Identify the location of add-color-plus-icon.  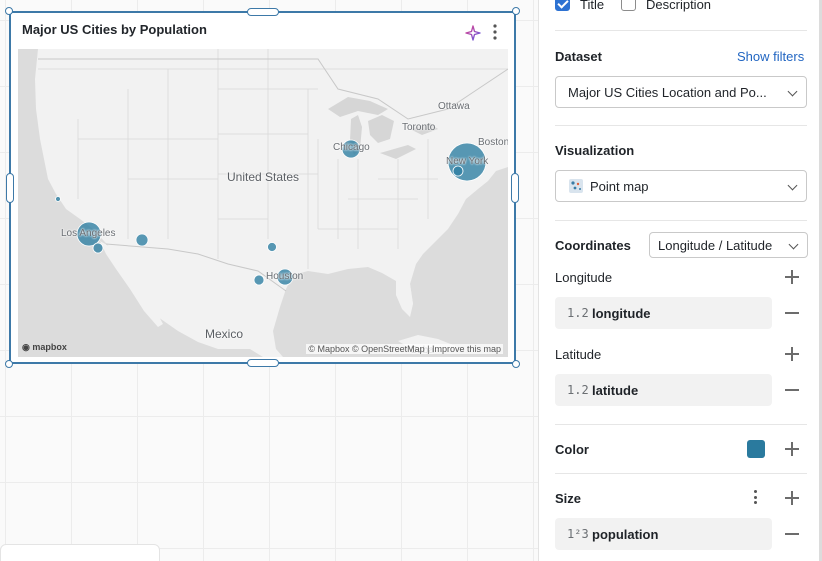
(792, 449).